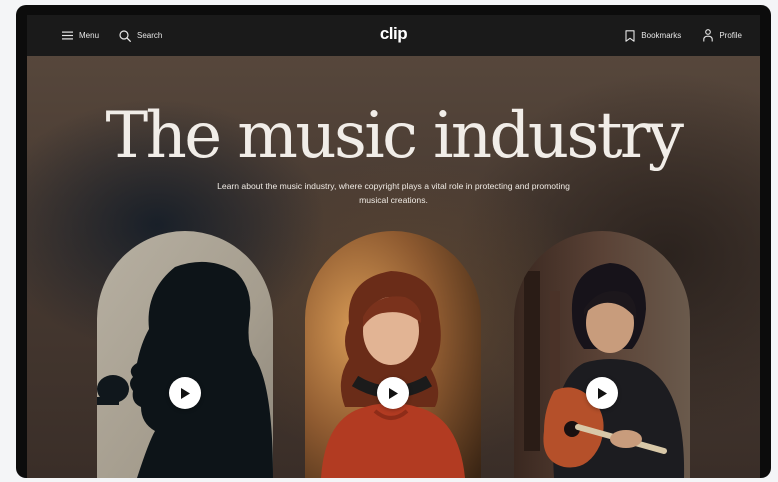 Image resolution: width=778 pixels, height=482 pixels. I want to click on bookmarks-label: Bookmarks, so click(661, 35).